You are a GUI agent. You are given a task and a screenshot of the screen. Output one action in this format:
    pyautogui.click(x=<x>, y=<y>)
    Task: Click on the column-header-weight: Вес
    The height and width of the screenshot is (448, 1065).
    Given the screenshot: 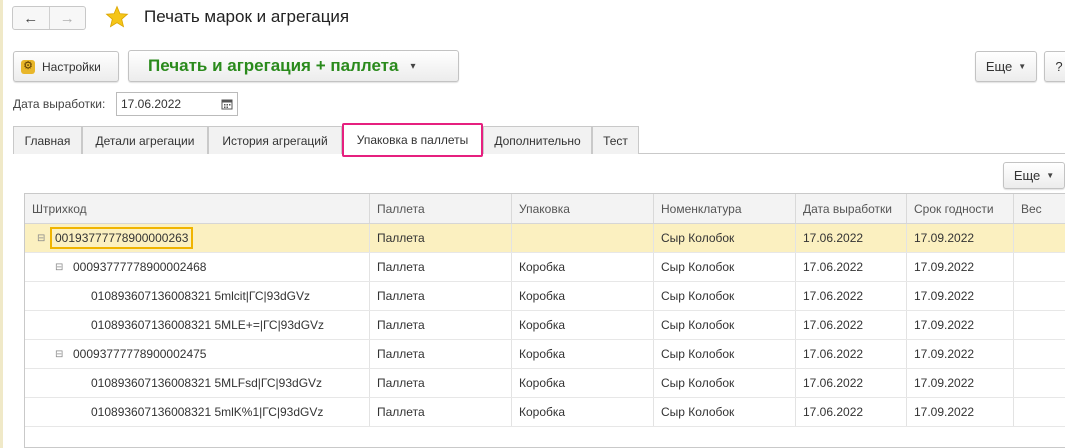 What is the action you would take?
    pyautogui.click(x=1039, y=208)
    